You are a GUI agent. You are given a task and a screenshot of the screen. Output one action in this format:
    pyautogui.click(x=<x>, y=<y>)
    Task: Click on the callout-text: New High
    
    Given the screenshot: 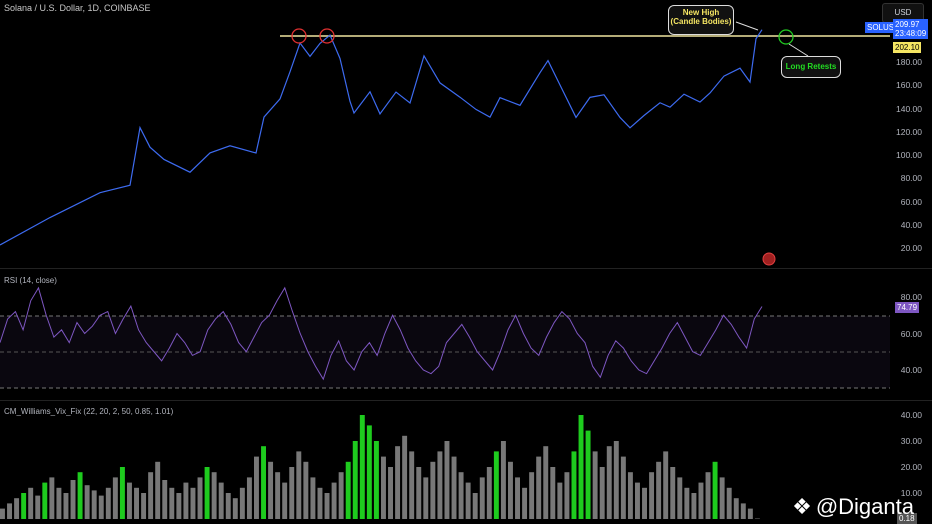 What is the action you would take?
    pyautogui.click(x=701, y=12)
    